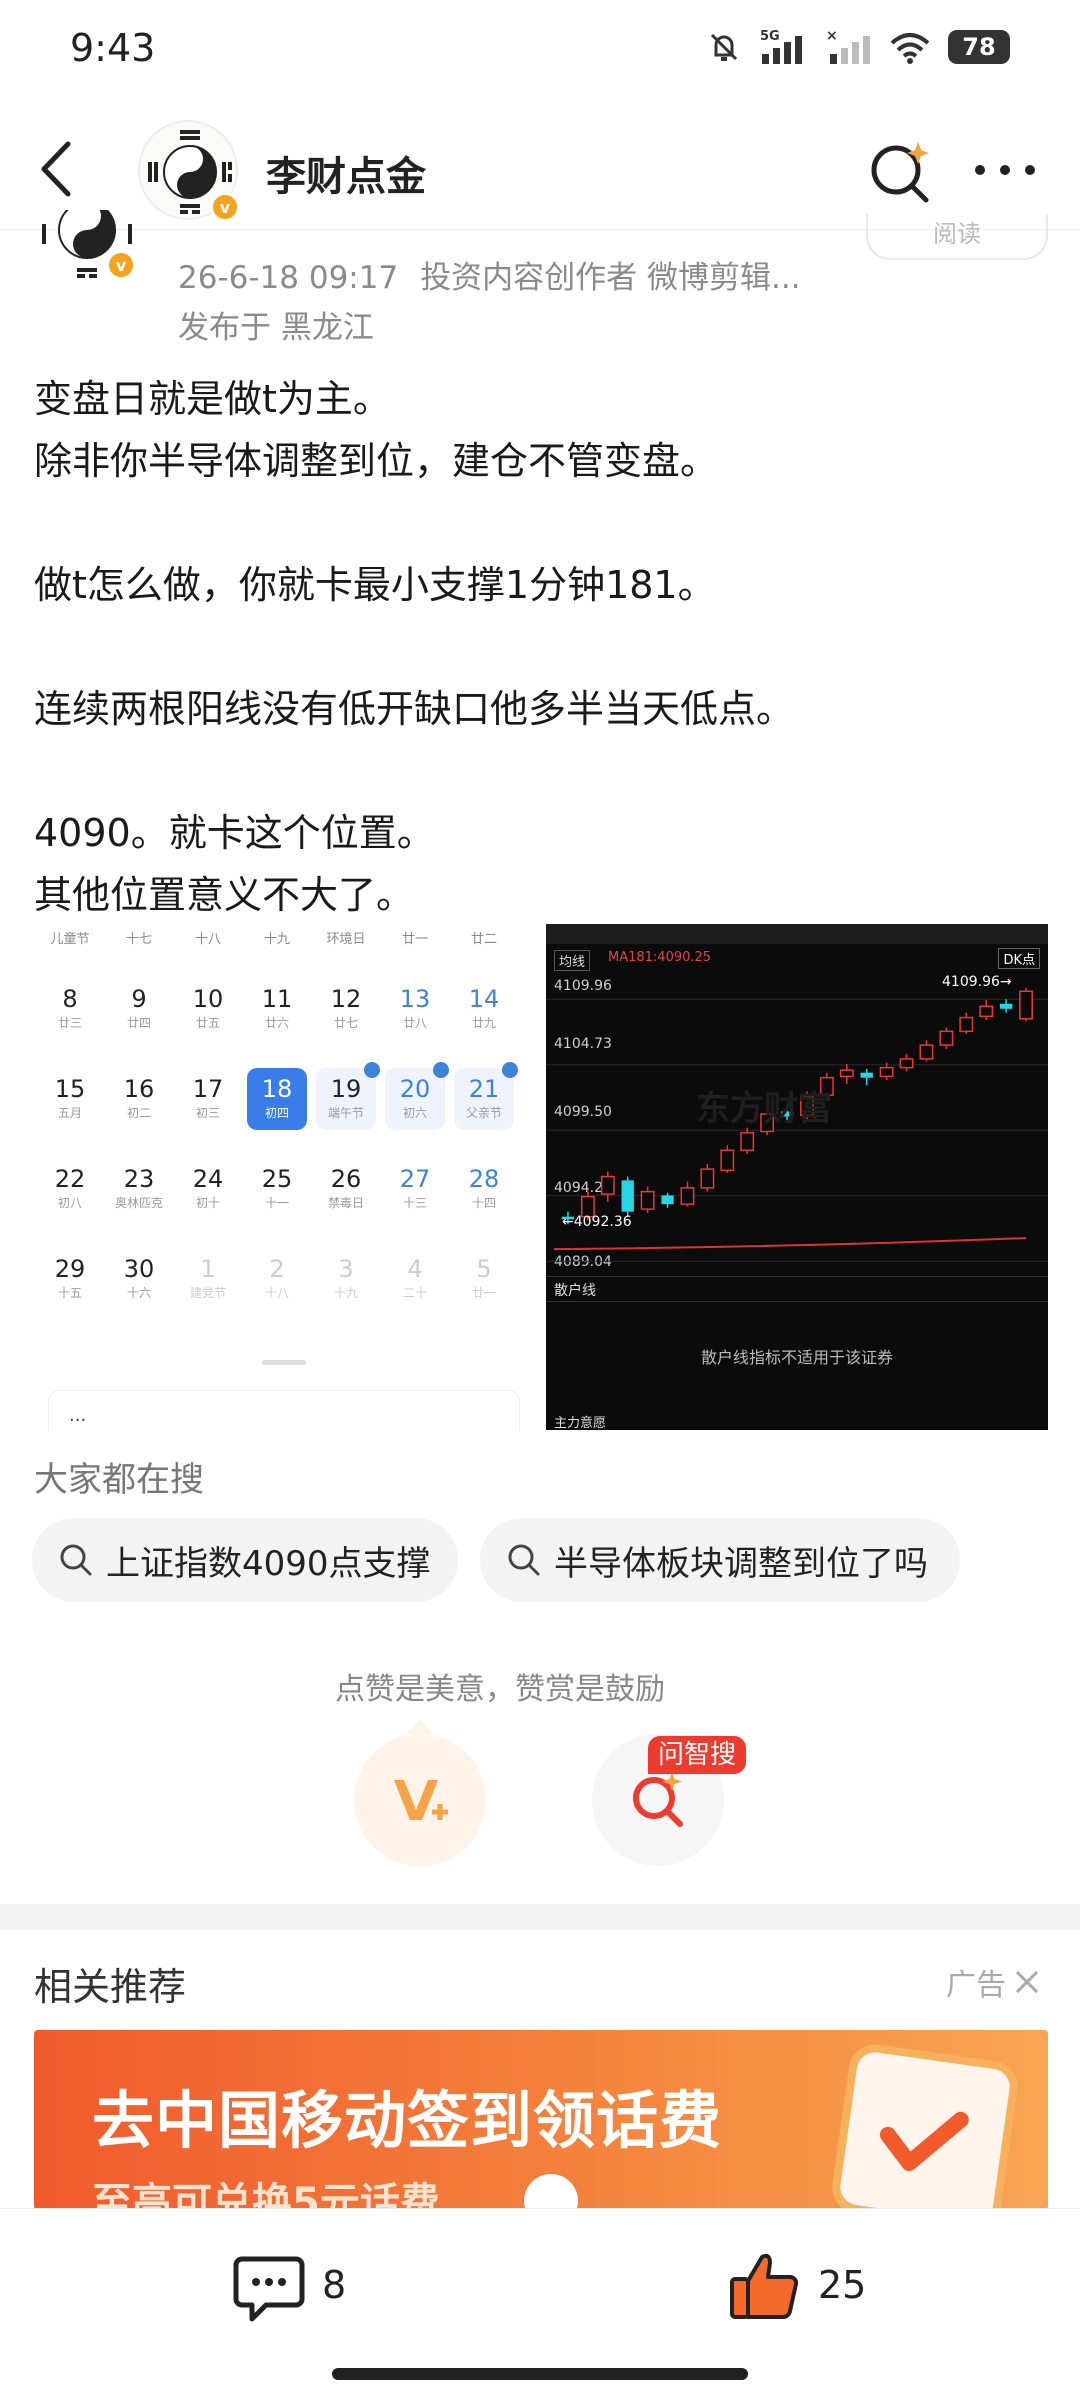  I want to click on calendar-day: 2 十八, so click(277, 1279).